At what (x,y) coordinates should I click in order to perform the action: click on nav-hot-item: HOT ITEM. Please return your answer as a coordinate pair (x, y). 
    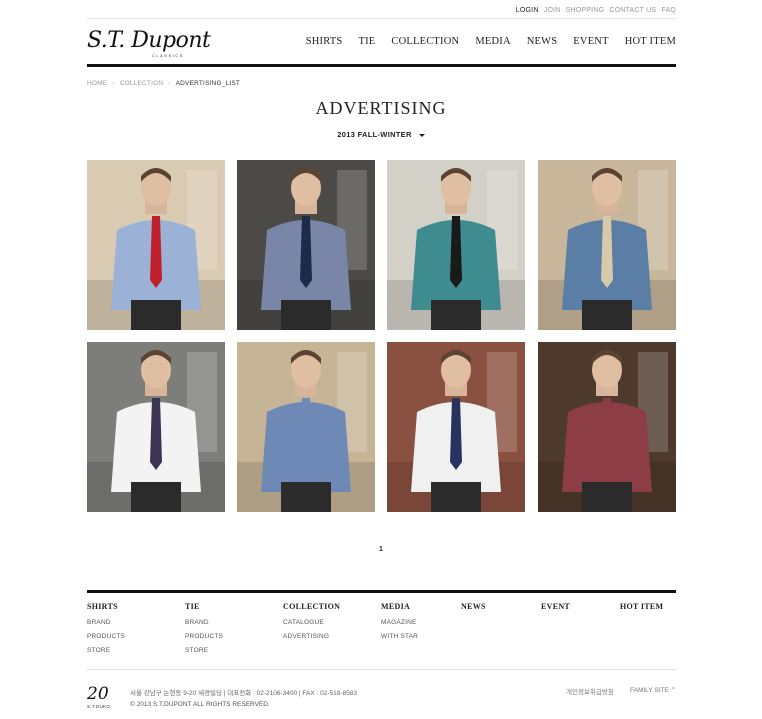
    Looking at the image, I should click on (650, 41).